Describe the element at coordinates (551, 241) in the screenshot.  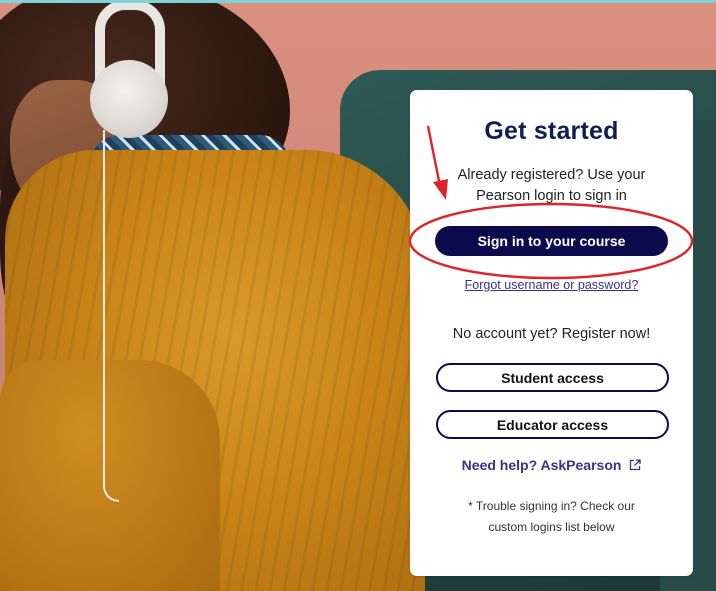
I see `sign-in-button: Sign in to your course` at that location.